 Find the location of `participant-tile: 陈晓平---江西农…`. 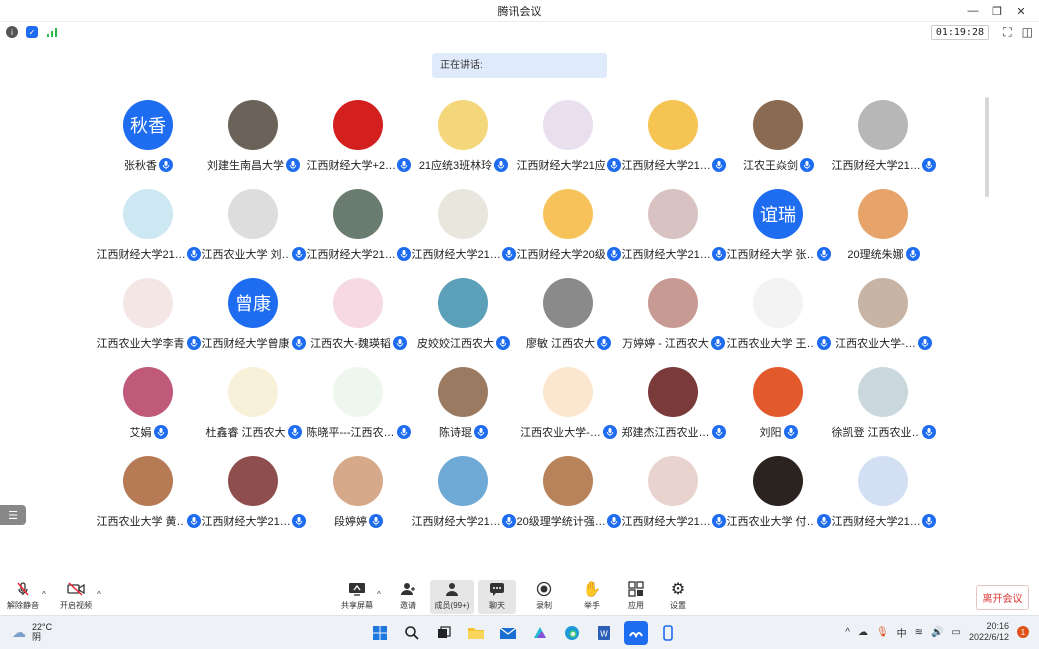

participant-tile: 陈晓平---江西农… is located at coordinates (358, 407).